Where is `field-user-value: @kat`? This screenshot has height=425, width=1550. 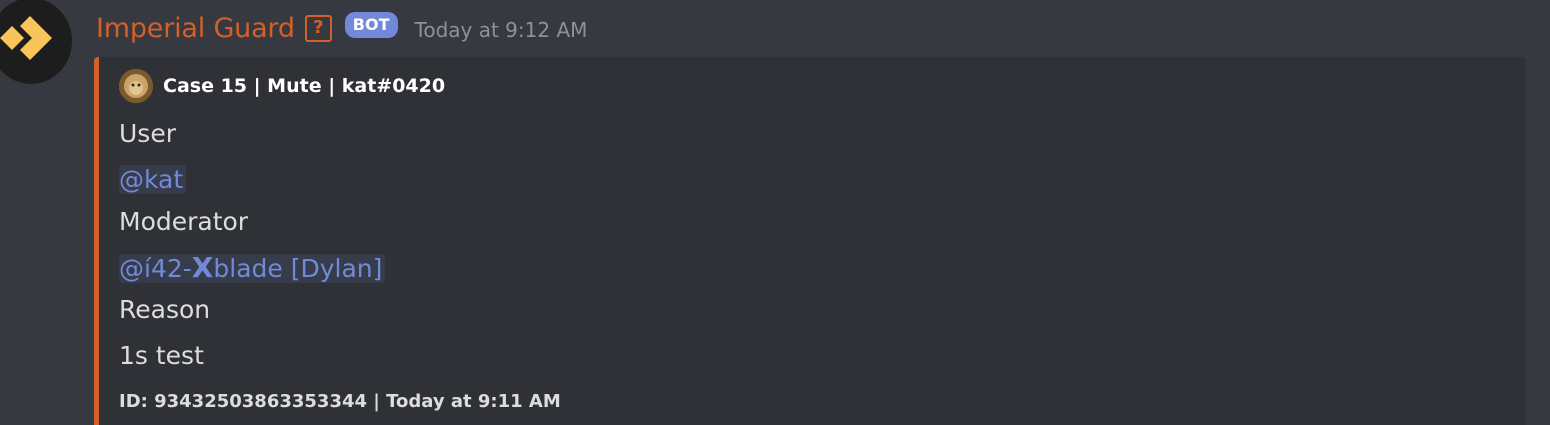 field-user-value: @kat is located at coordinates (153, 180).